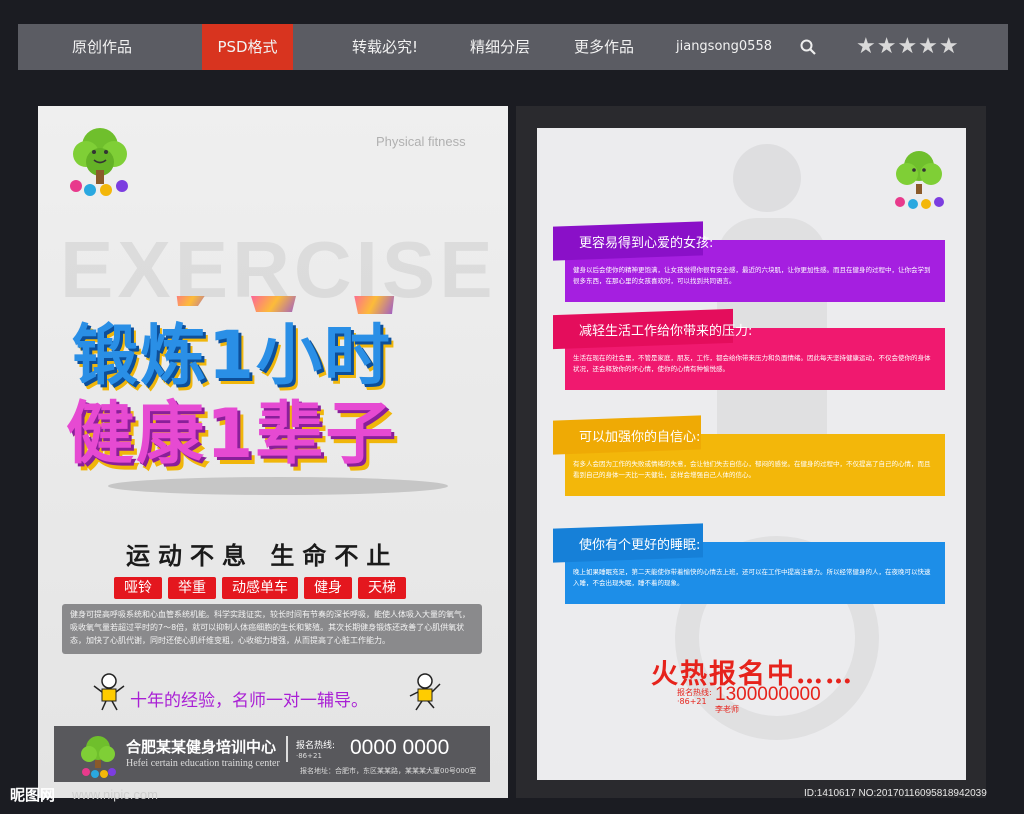  Describe the element at coordinates (328, 588) in the screenshot. I see `tag-fitness: 健身` at that location.